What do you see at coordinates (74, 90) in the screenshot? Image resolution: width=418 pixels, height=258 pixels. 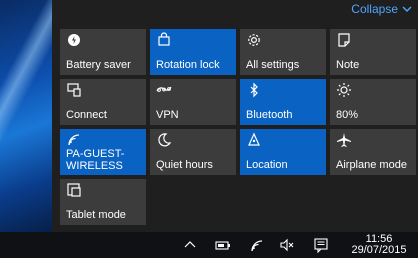 I see `connect-icon` at bounding box center [74, 90].